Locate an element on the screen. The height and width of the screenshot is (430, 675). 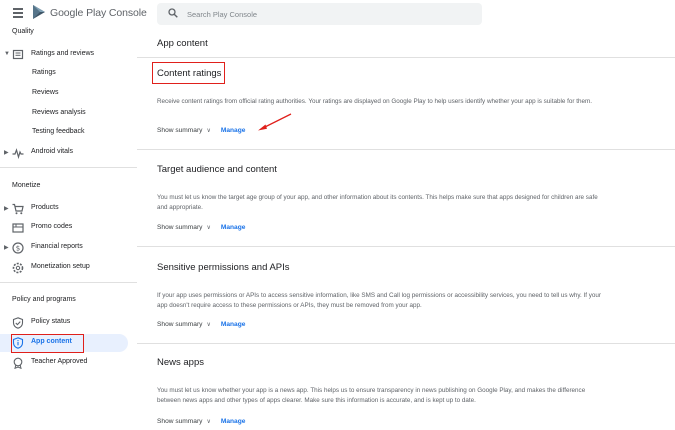
badge-icon is located at coordinates (18, 363).